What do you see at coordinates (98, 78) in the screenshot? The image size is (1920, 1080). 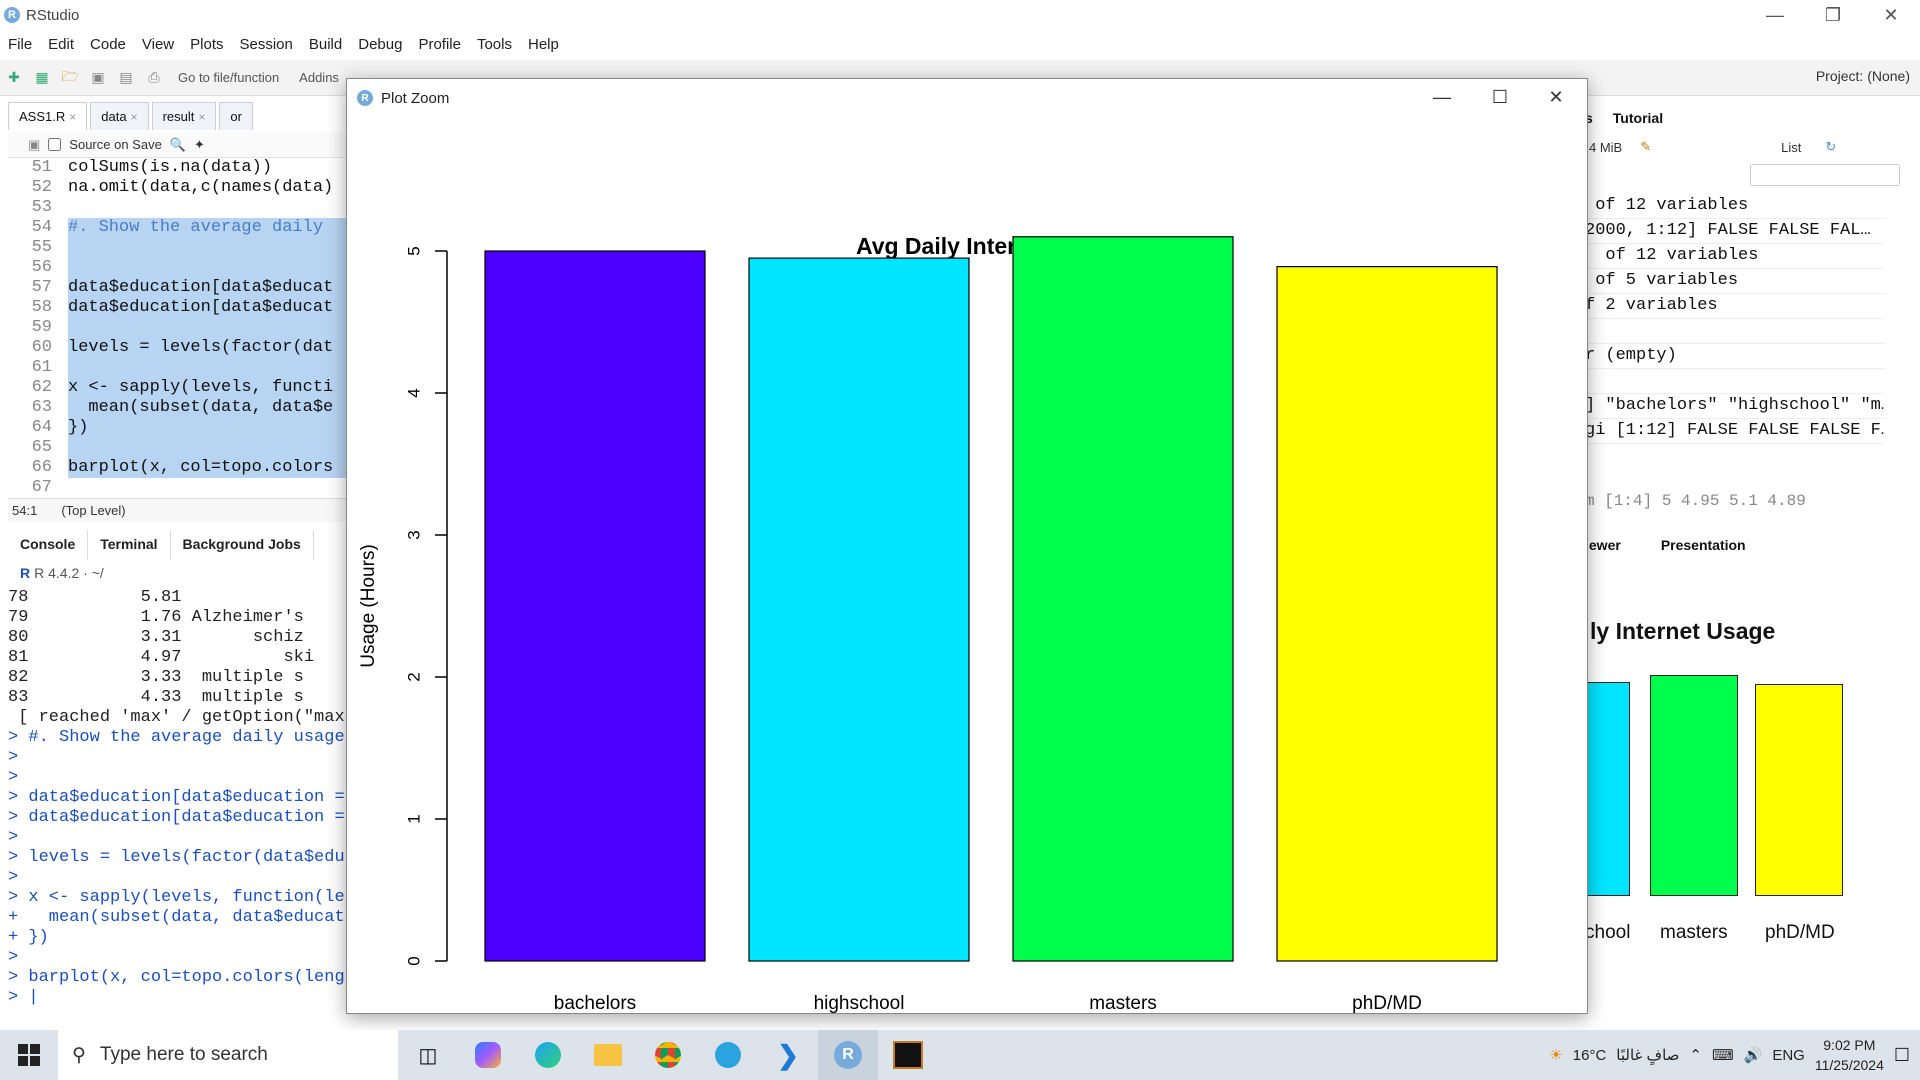 I see `save-icon: ▣` at bounding box center [98, 78].